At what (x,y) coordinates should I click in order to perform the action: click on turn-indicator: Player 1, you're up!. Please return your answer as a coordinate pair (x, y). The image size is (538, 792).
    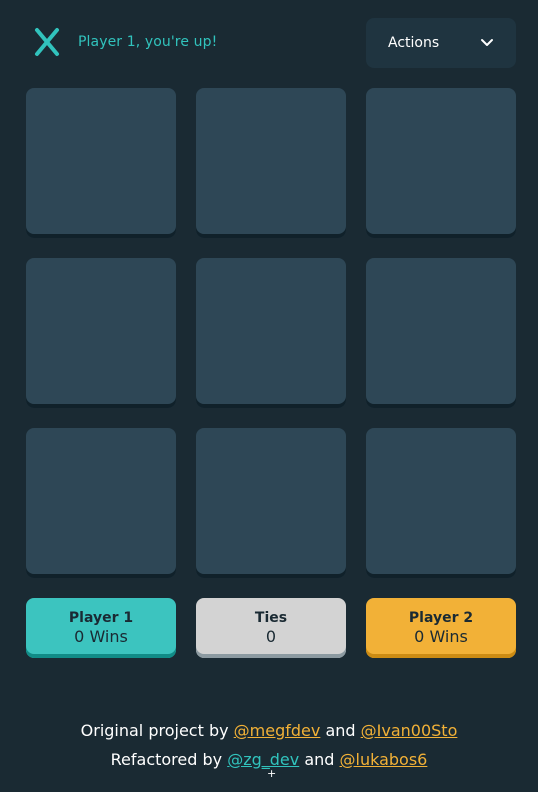
    Looking at the image, I should click on (125, 42).